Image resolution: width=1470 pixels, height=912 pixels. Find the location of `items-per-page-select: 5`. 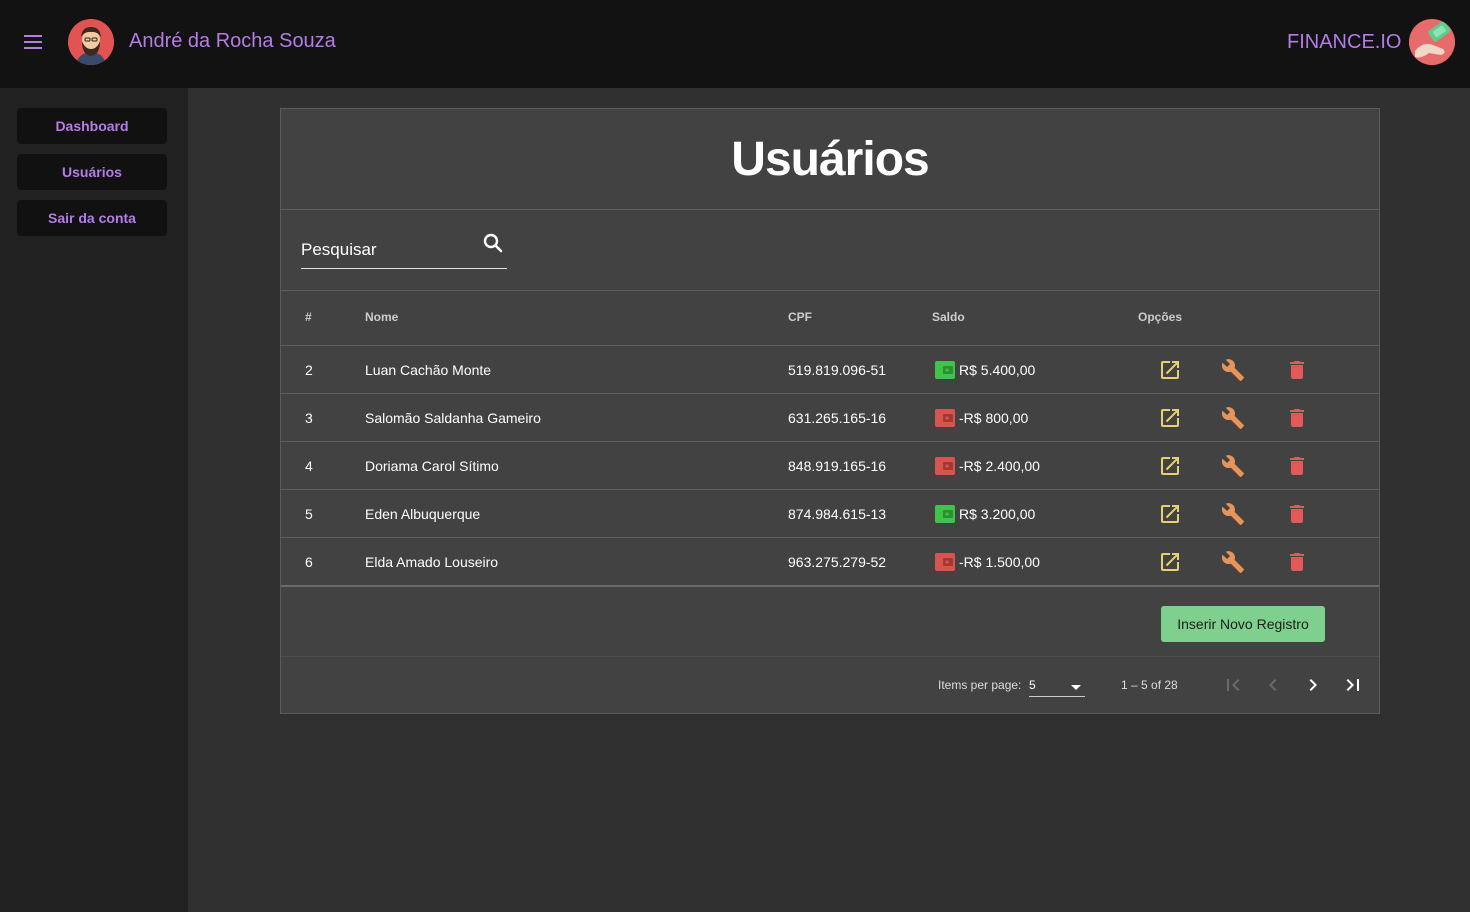

items-per-page-select: 5 is located at coordinates (1057, 686).